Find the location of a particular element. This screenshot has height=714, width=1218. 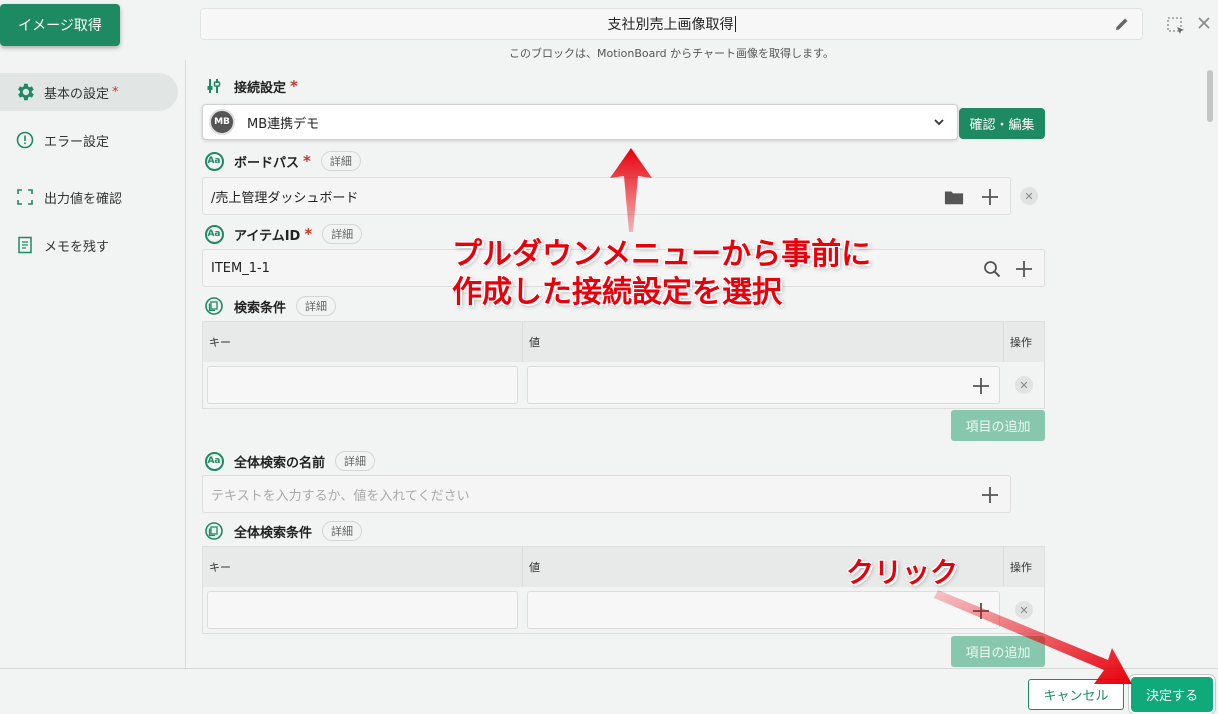

mb-logo-icon: MB is located at coordinates (222, 122).